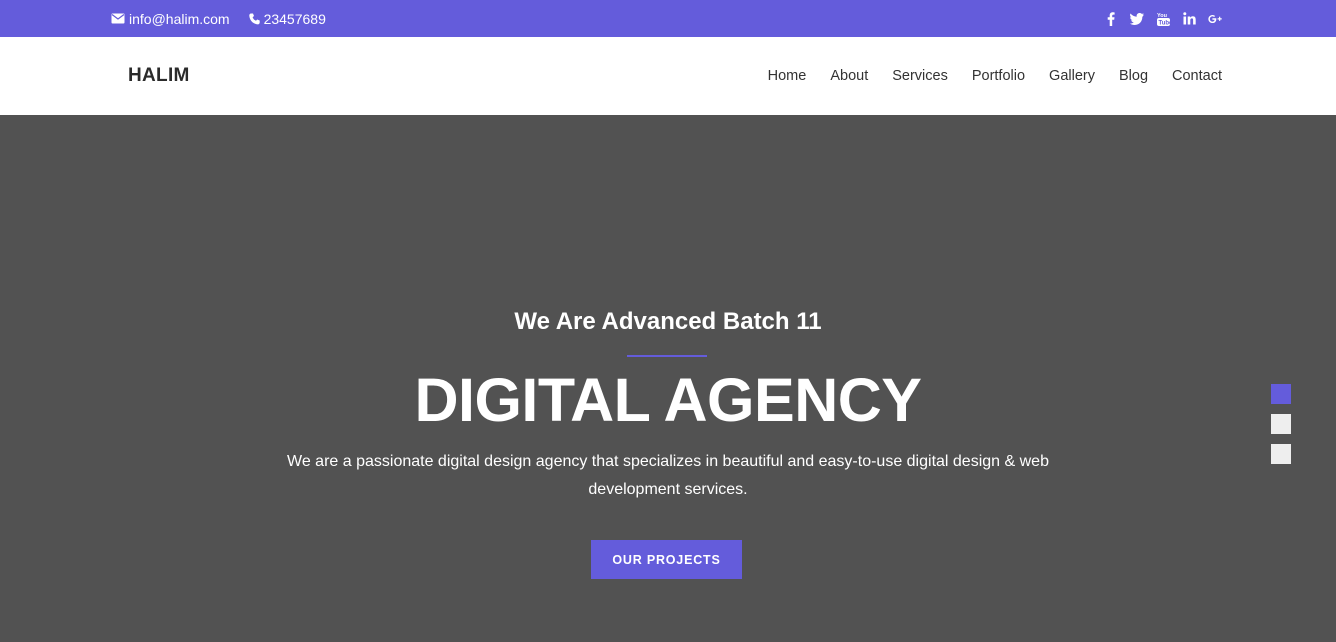 The image size is (1336, 642). Describe the element at coordinates (668, 321) in the screenshot. I see `hero-subtitle: We Are Advanced Batch 11` at that location.